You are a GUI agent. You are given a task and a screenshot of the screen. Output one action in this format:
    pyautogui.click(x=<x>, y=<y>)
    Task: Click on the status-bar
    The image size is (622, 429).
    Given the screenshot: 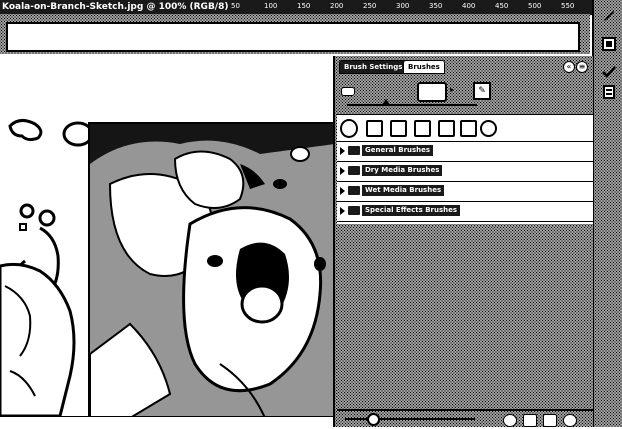 What is the action you would take?
    pyautogui.click(x=166, y=422)
    